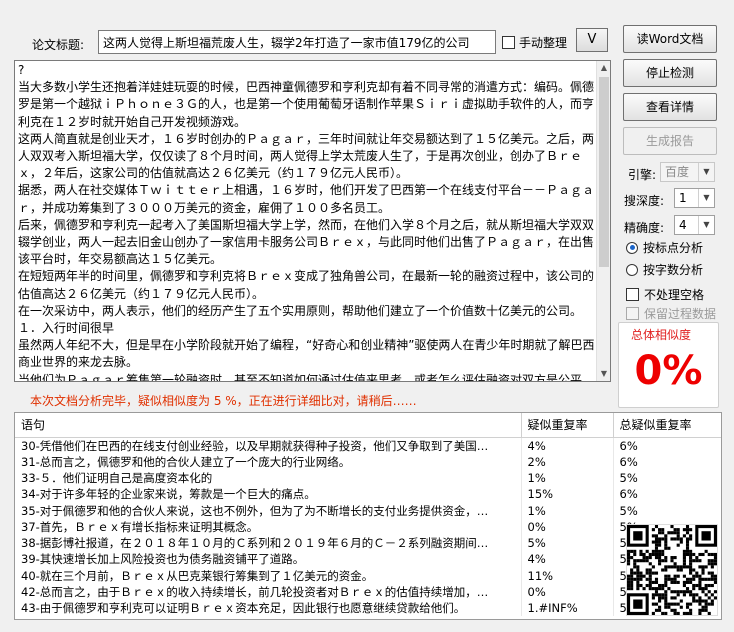 The width and height of the screenshot is (734, 632). I want to click on generate-report-button: 生成报告, so click(670, 141).